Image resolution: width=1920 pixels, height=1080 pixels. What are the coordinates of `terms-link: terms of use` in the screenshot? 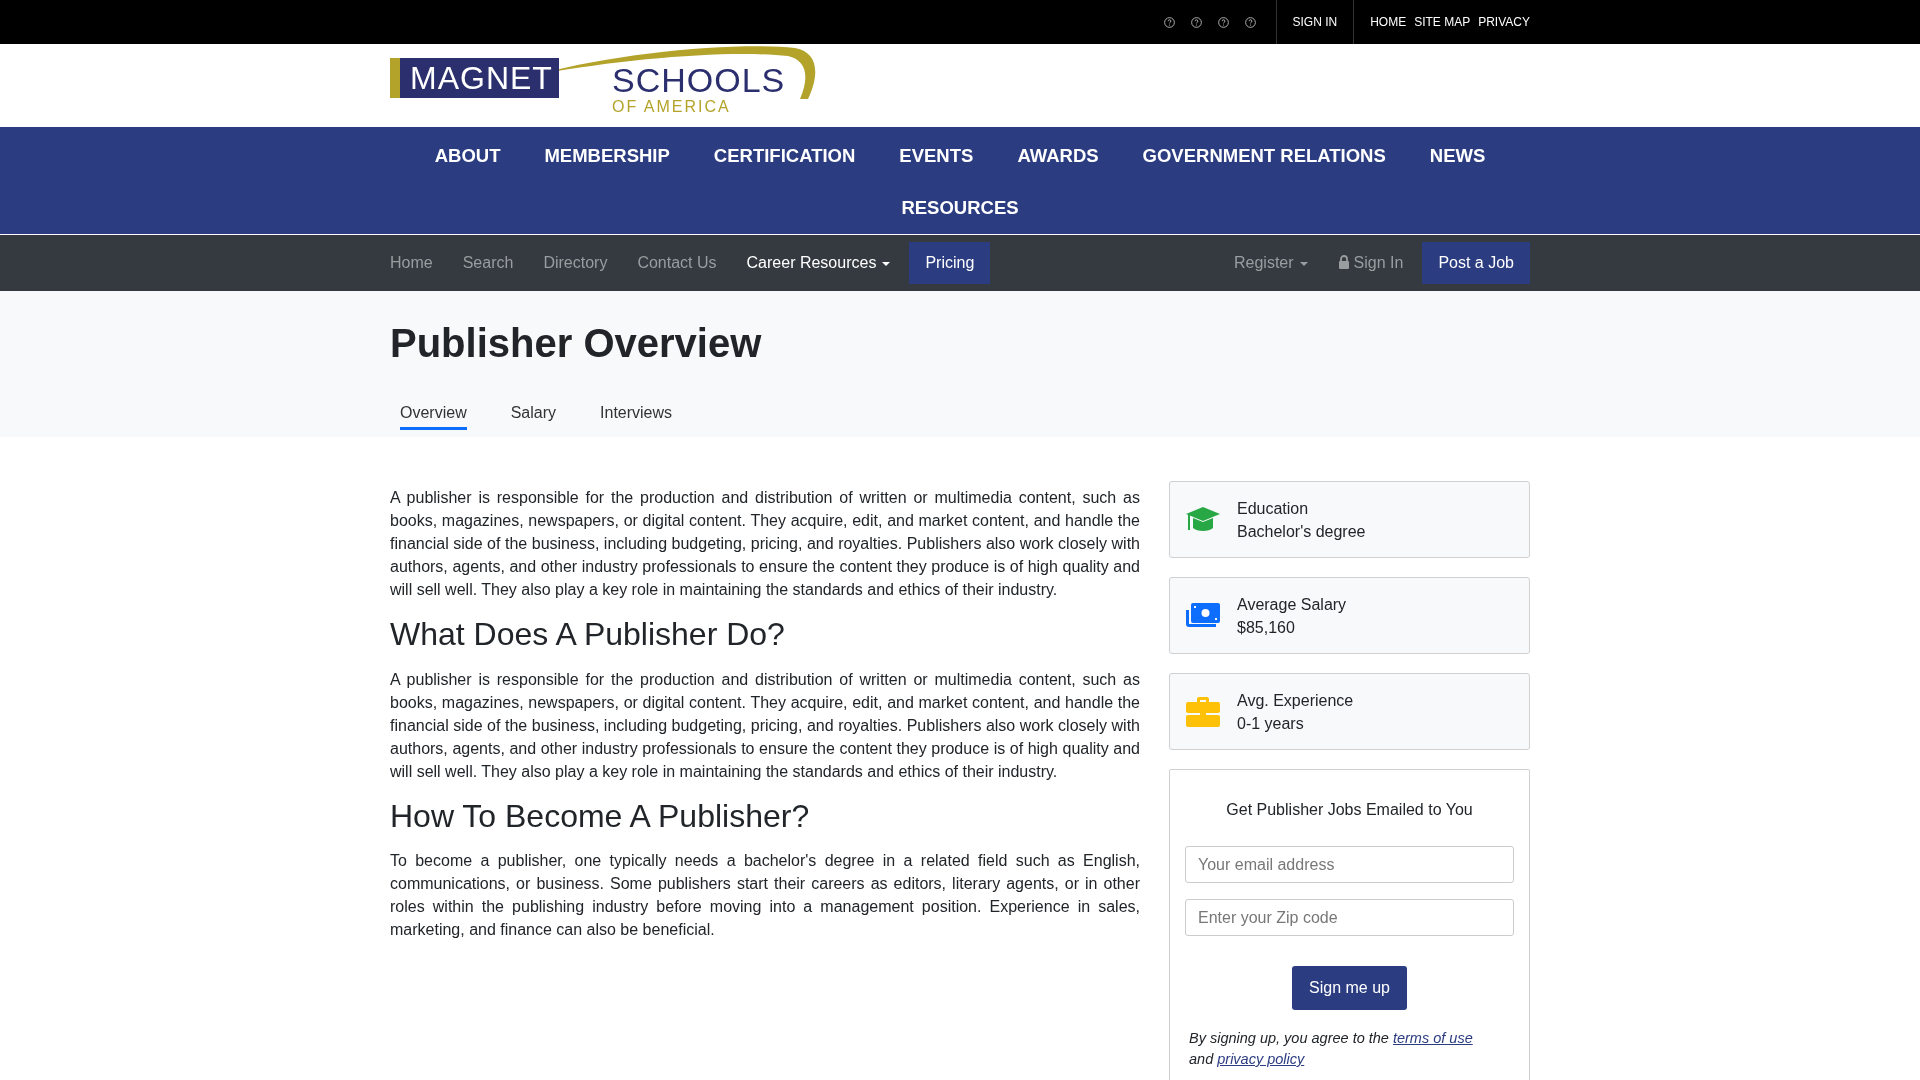 It's located at (1432, 1038).